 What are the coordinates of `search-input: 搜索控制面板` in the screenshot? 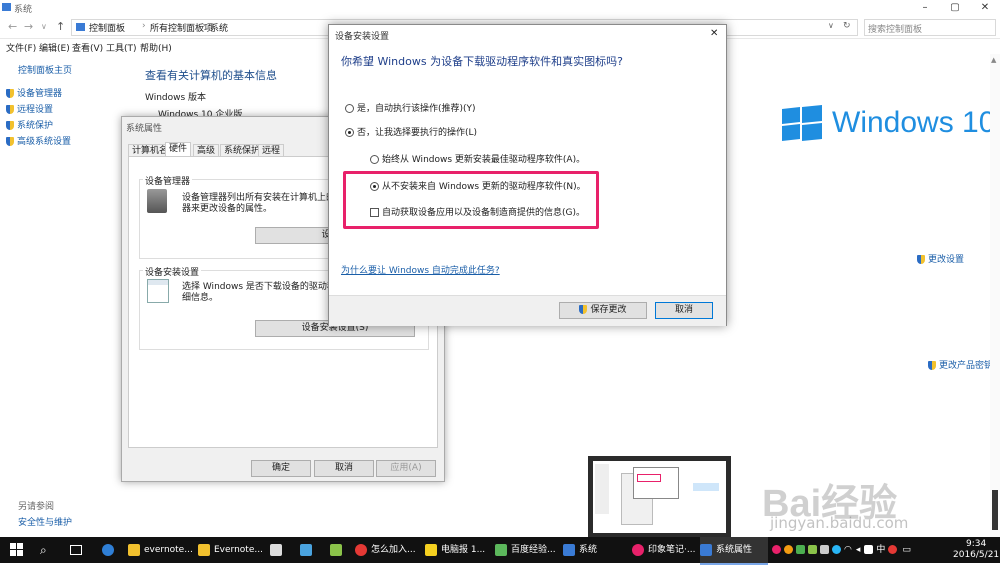 It's located at (930, 27).